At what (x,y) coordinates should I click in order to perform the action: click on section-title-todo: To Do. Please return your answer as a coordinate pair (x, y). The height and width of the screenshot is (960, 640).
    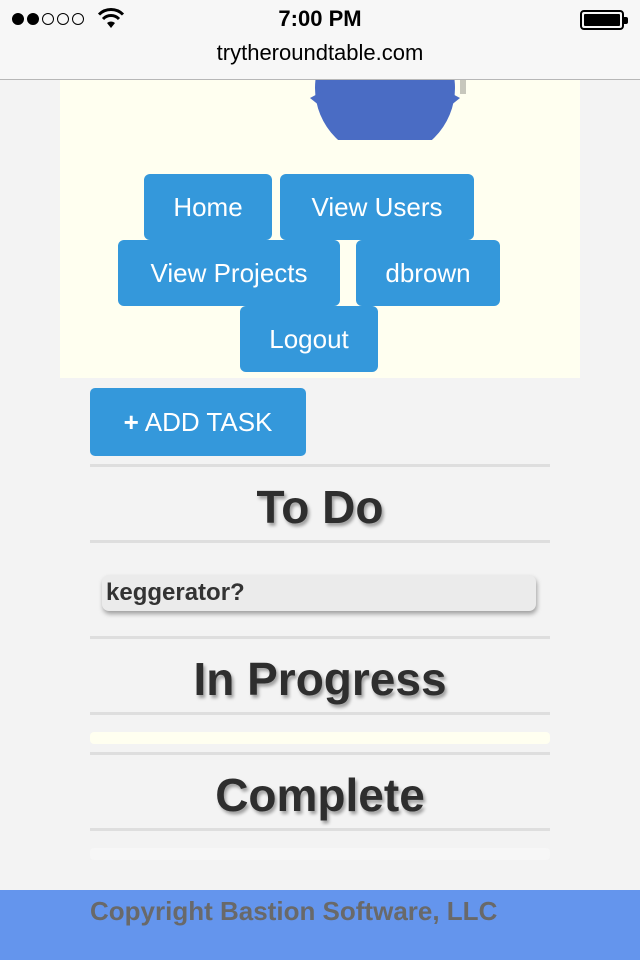
    Looking at the image, I should click on (320, 507).